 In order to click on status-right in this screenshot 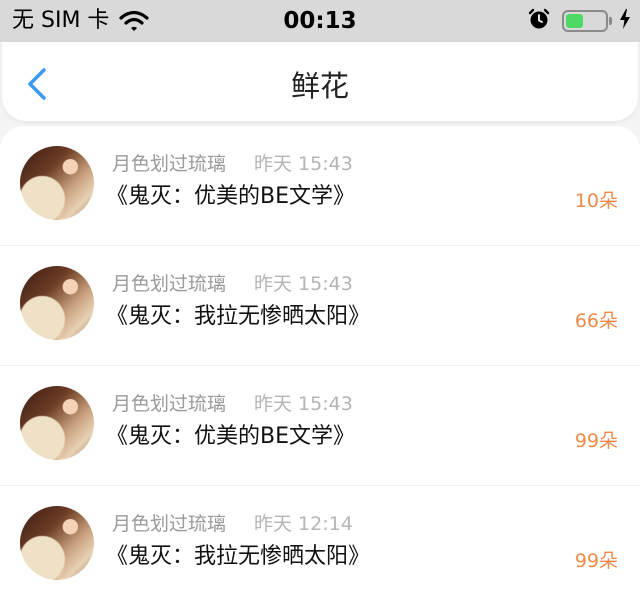, I will do `click(579, 21)`.